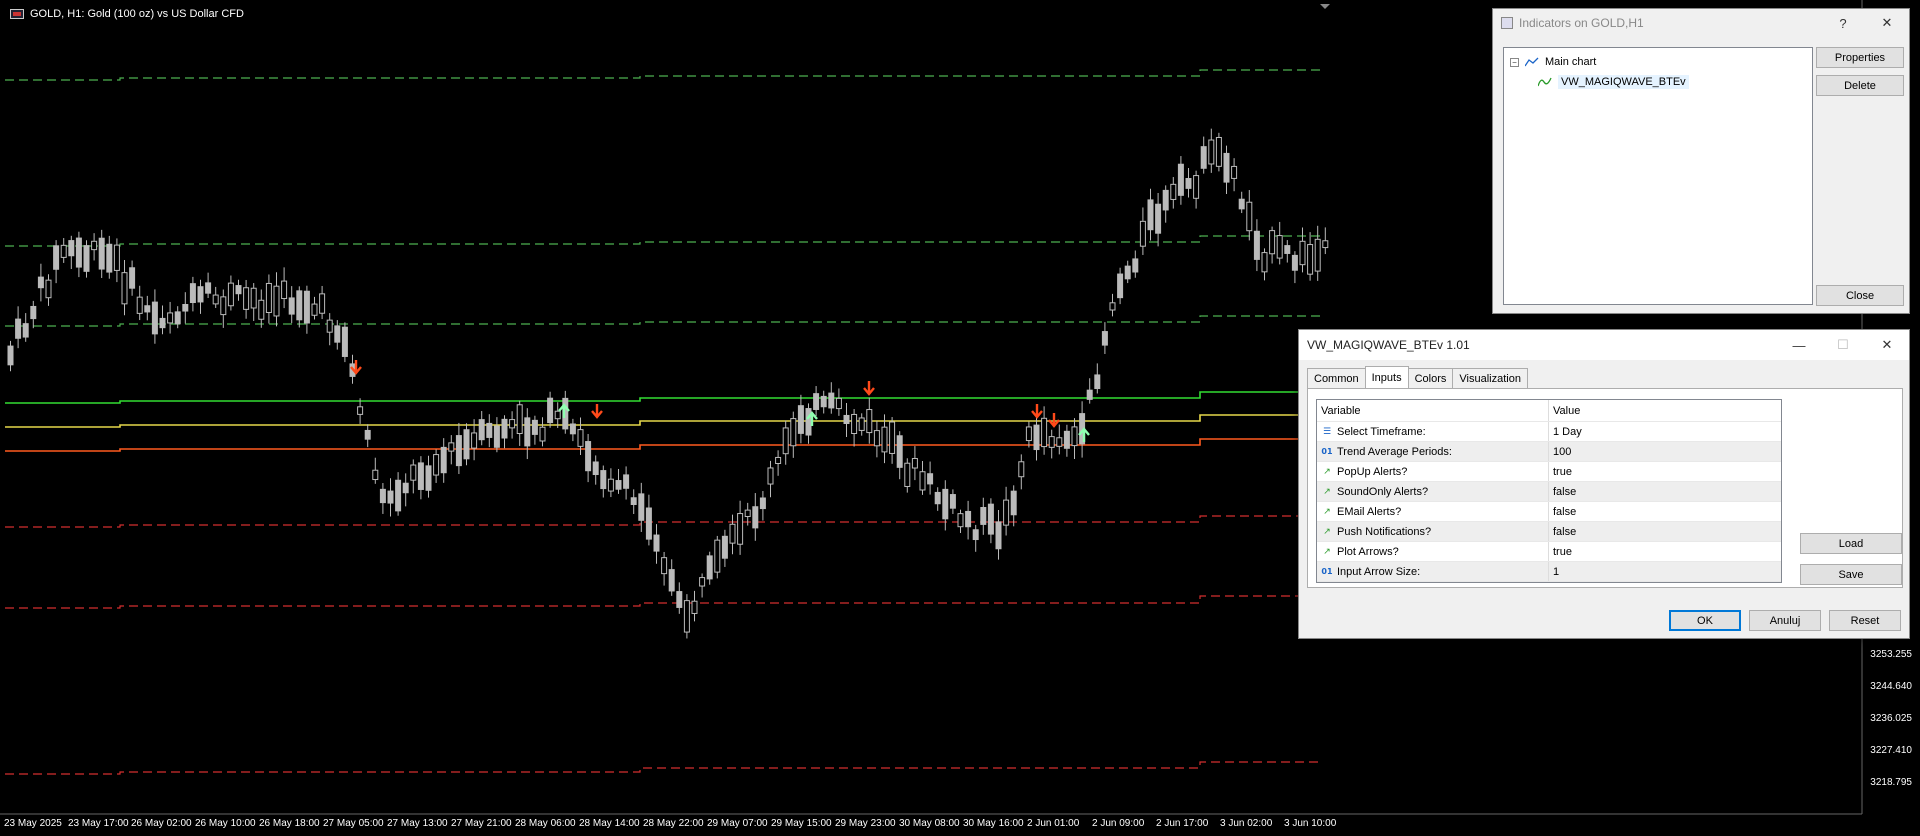 This screenshot has width=1920, height=836. I want to click on indicators-tree: − Main chart VW_MAGIQWAVE_BTEv, so click(1658, 176).